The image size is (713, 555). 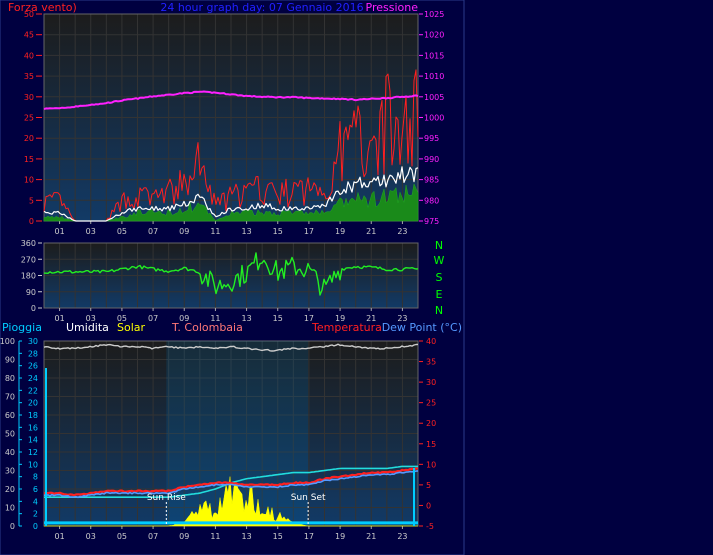 I want to click on y-tick-label: 70, so click(x=10, y=397).